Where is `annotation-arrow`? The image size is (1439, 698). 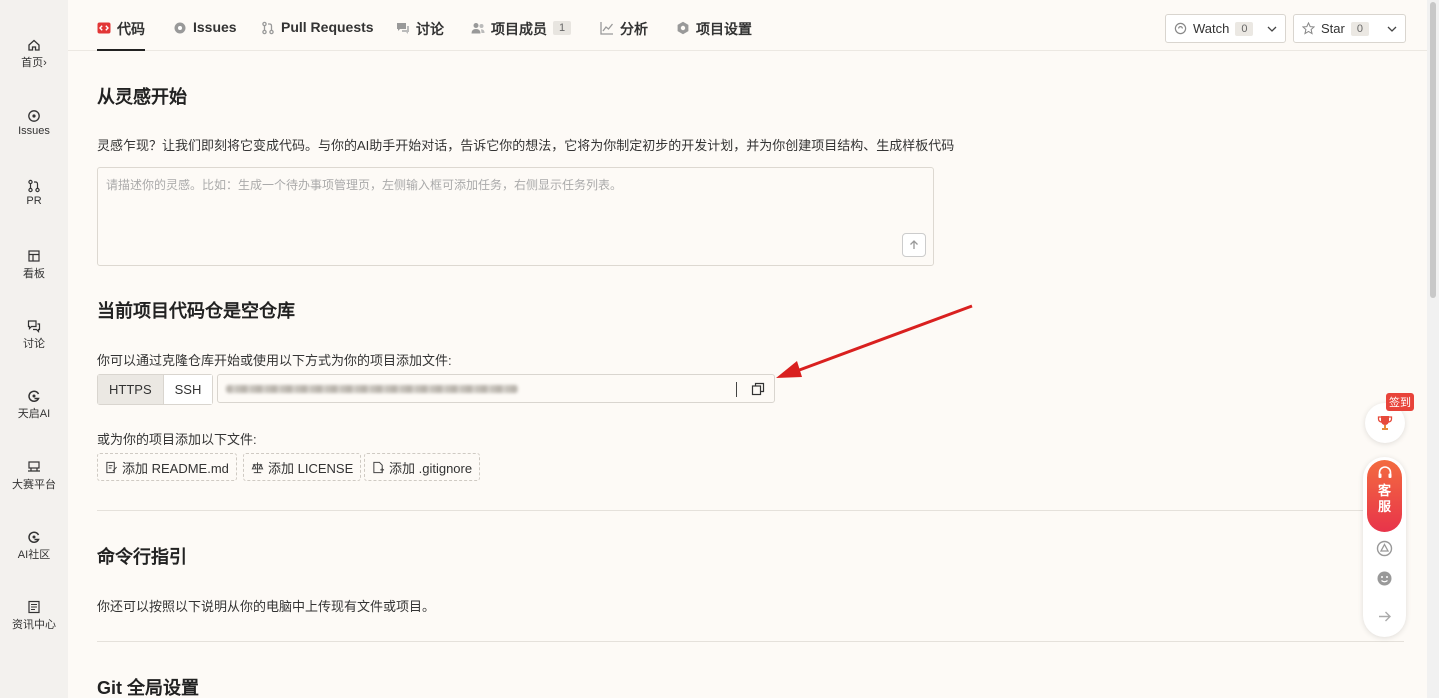 annotation-arrow is located at coordinates (874, 341).